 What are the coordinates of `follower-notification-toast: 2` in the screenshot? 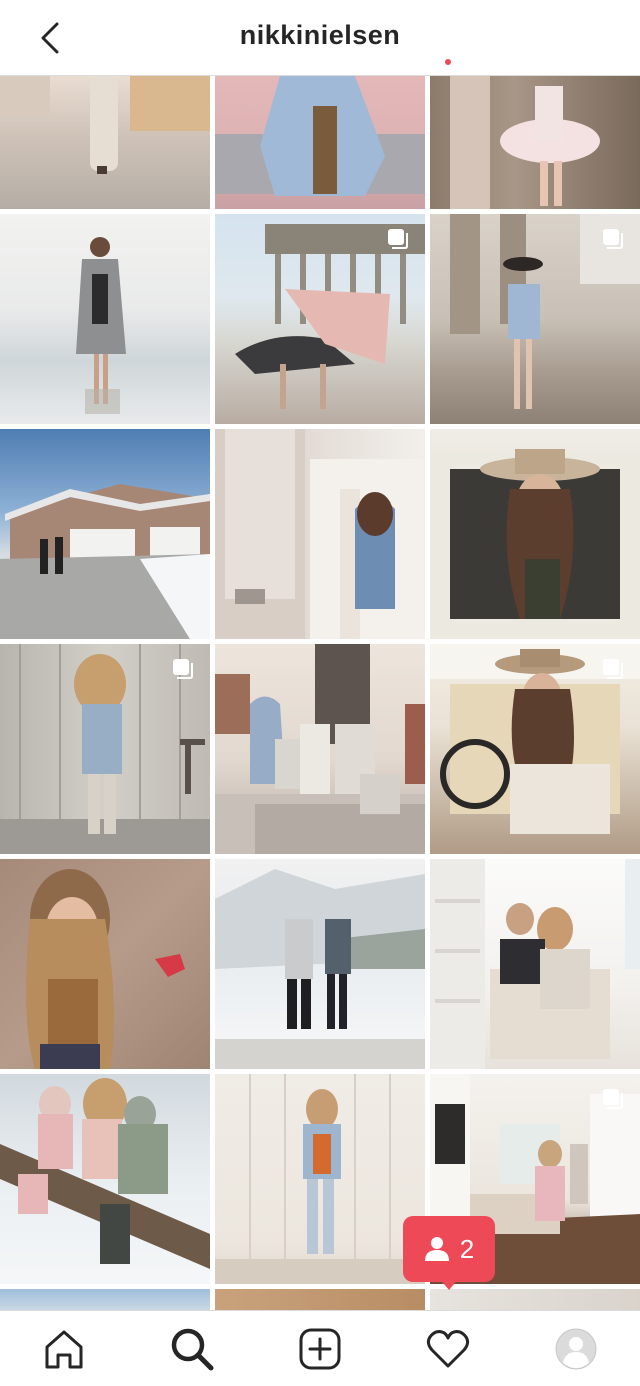 It's located at (449, 1249).